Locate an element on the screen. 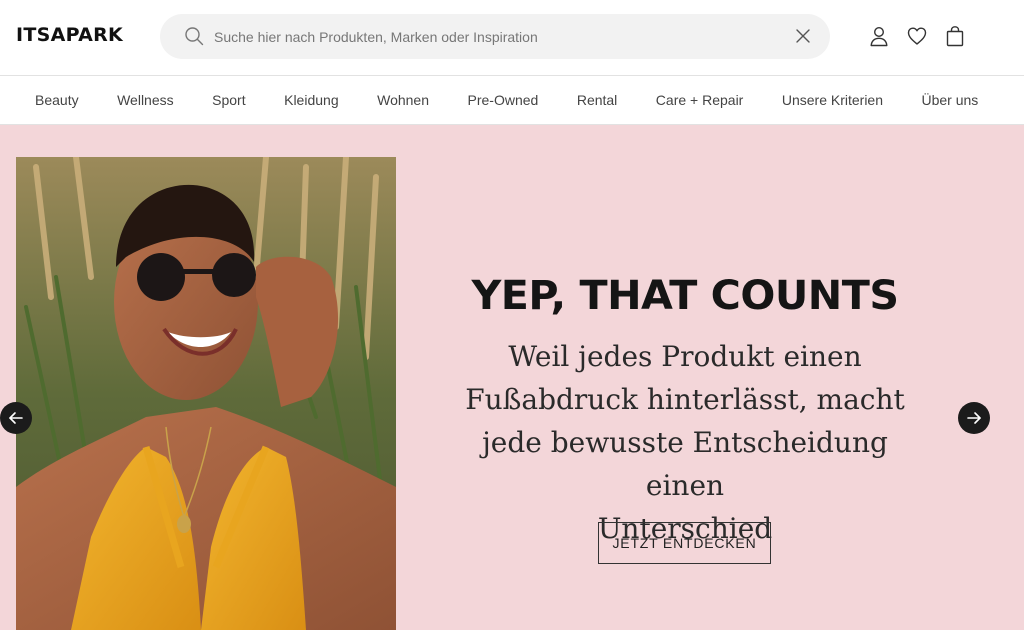 This screenshot has height=630, width=1024. discover-now-button: JETZT ENTDECKEN is located at coordinates (684, 543).